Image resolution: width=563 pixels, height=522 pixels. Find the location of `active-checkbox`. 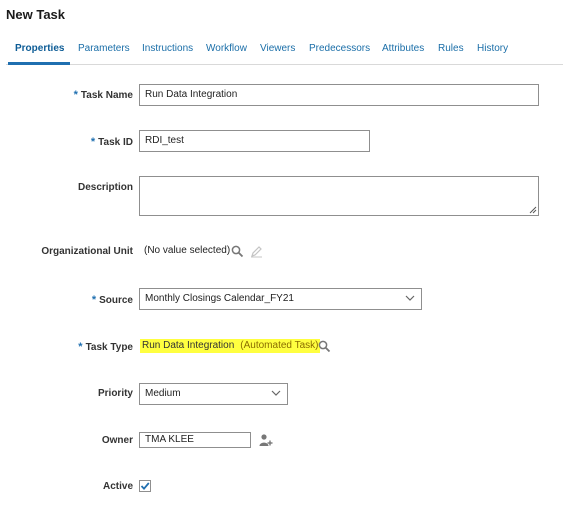

active-checkbox is located at coordinates (145, 486).